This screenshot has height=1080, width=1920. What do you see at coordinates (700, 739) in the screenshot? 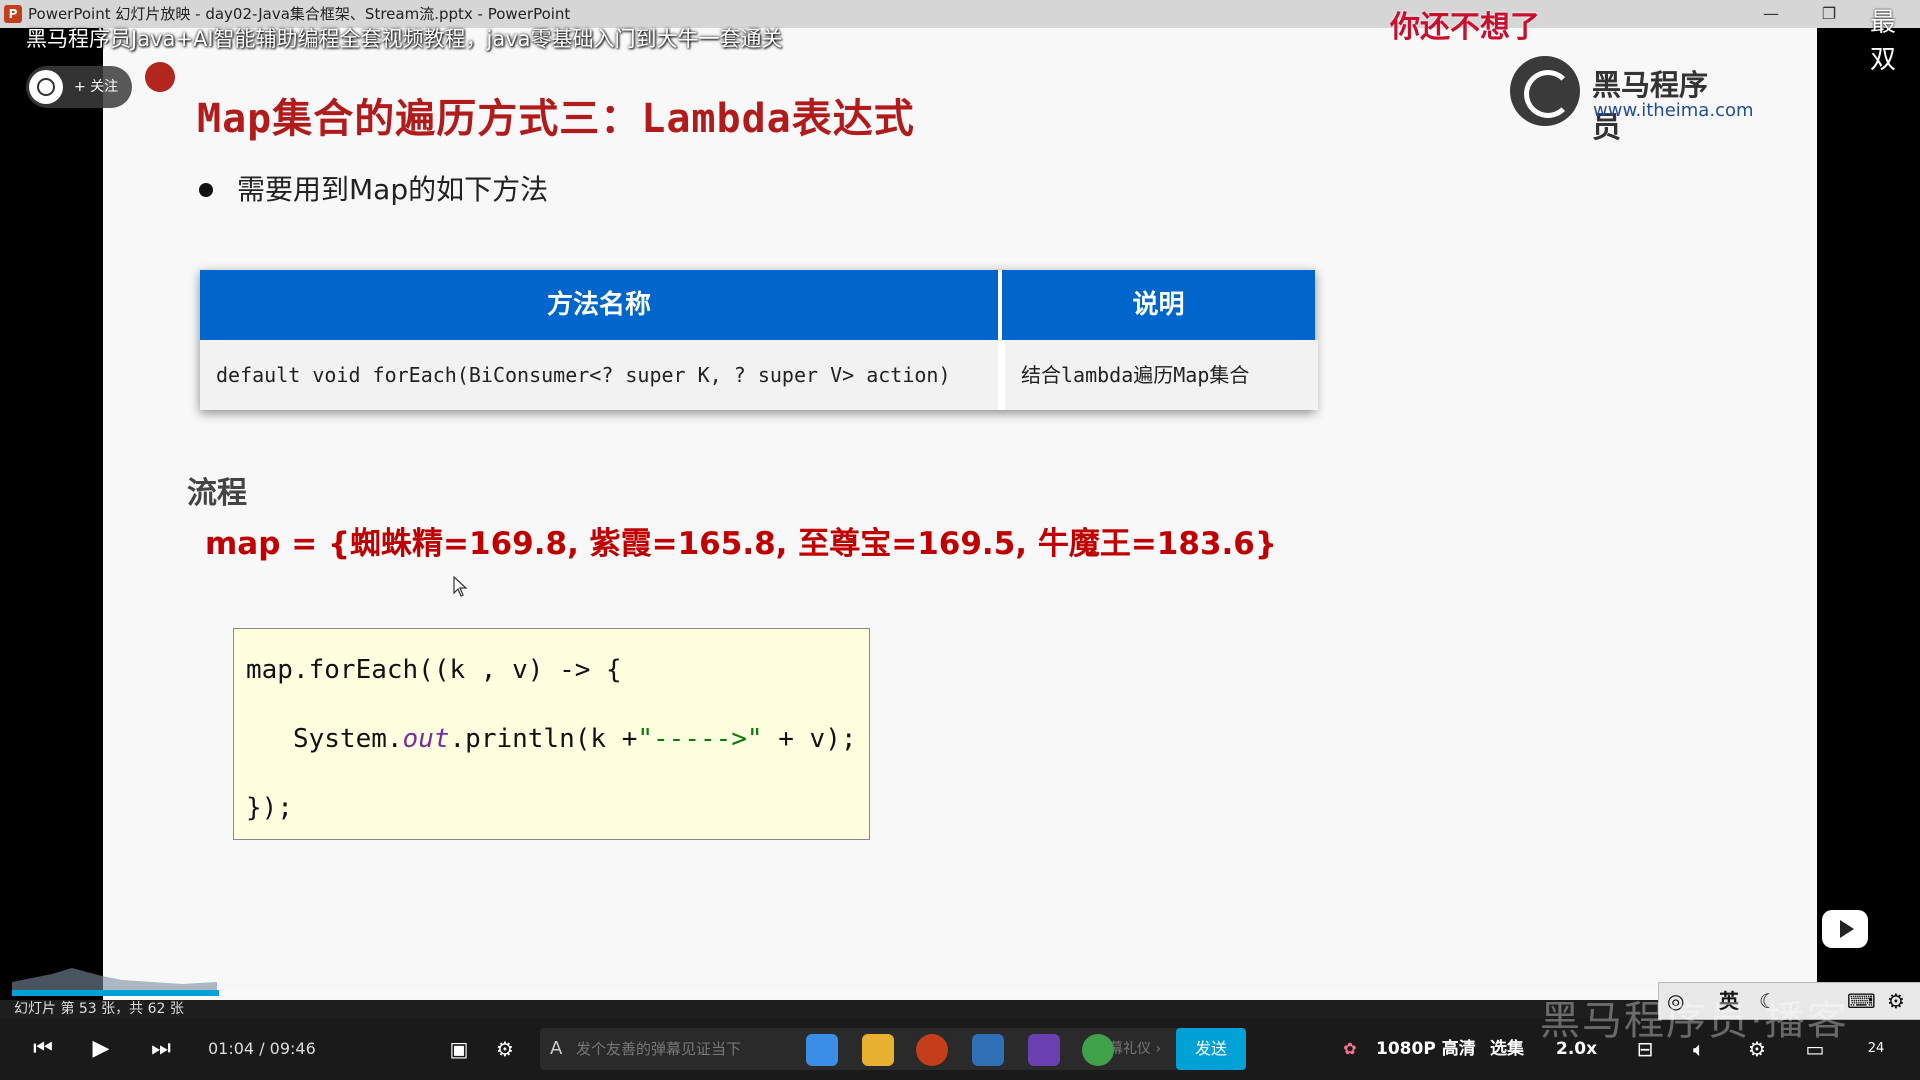
I see `code-string: "----->"` at bounding box center [700, 739].